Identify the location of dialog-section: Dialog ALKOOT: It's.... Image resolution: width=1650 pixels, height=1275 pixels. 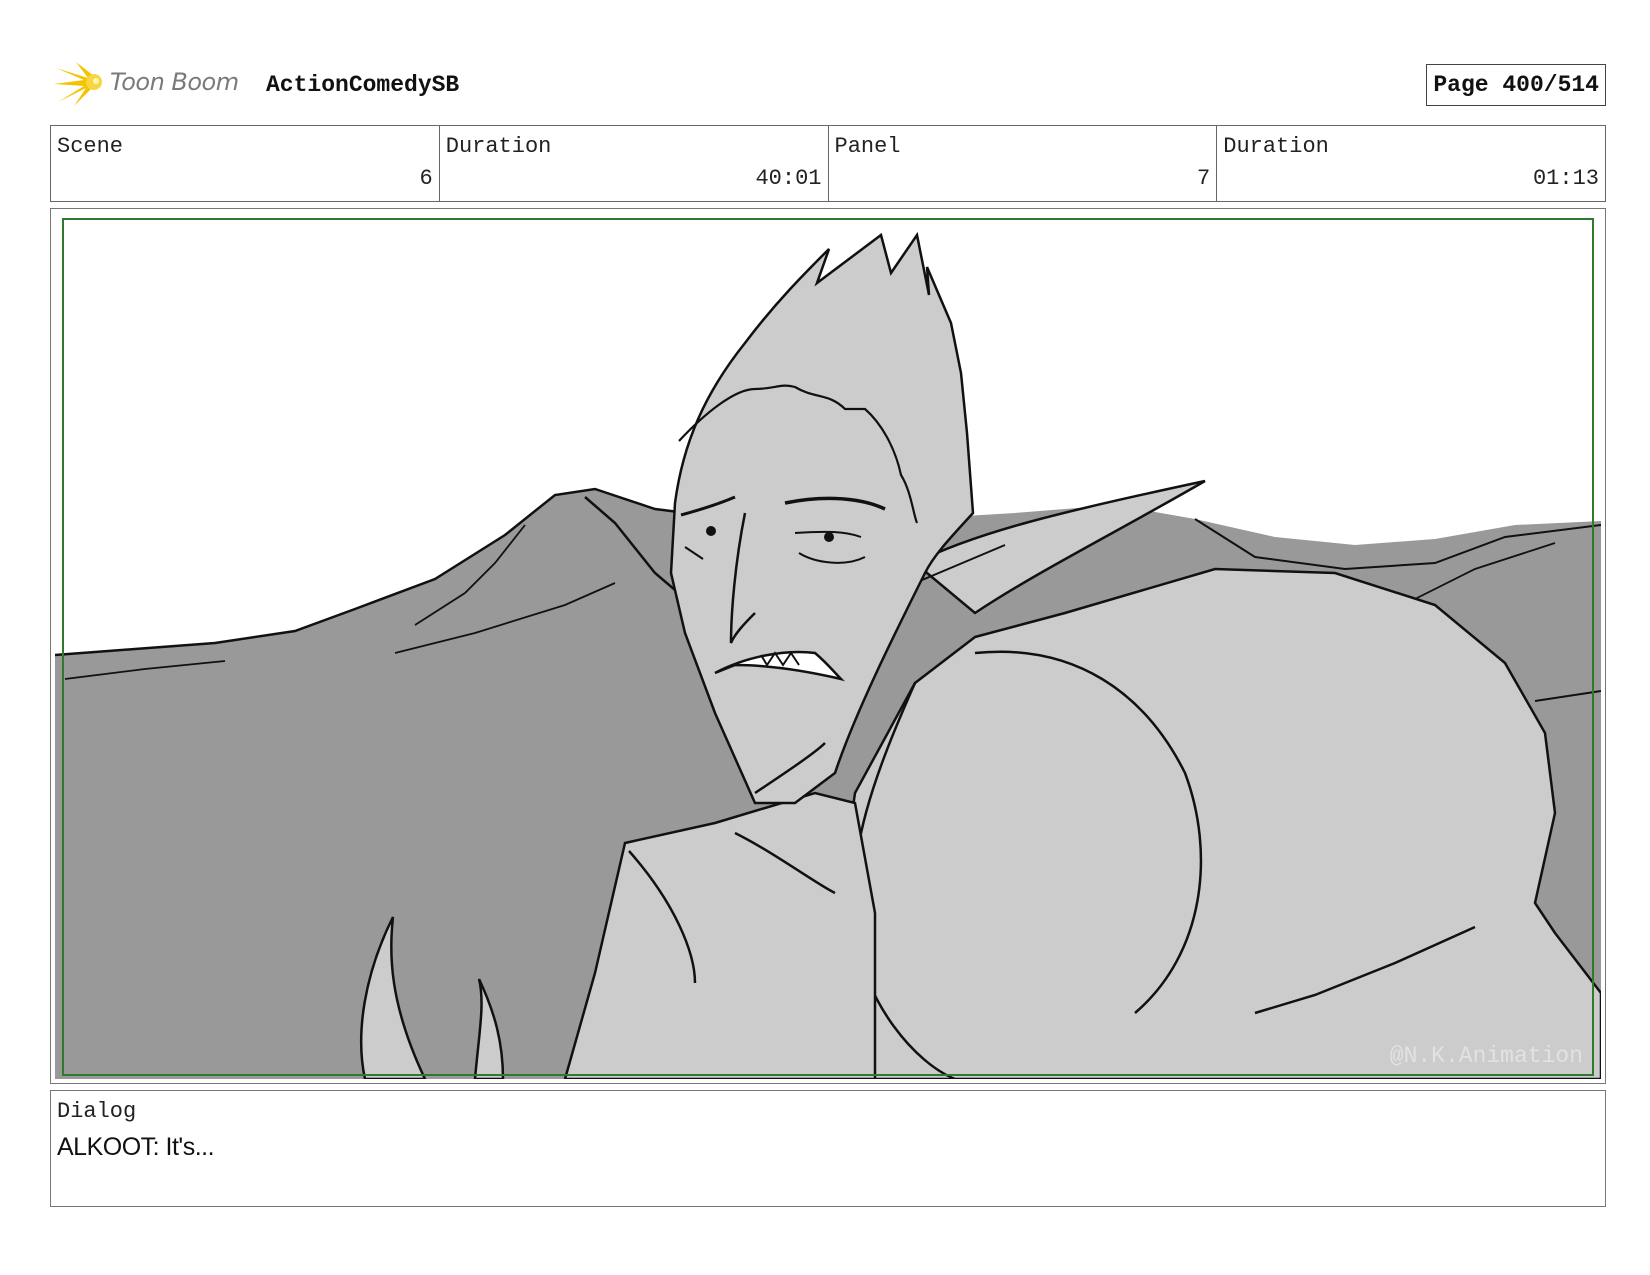
(828, 1148).